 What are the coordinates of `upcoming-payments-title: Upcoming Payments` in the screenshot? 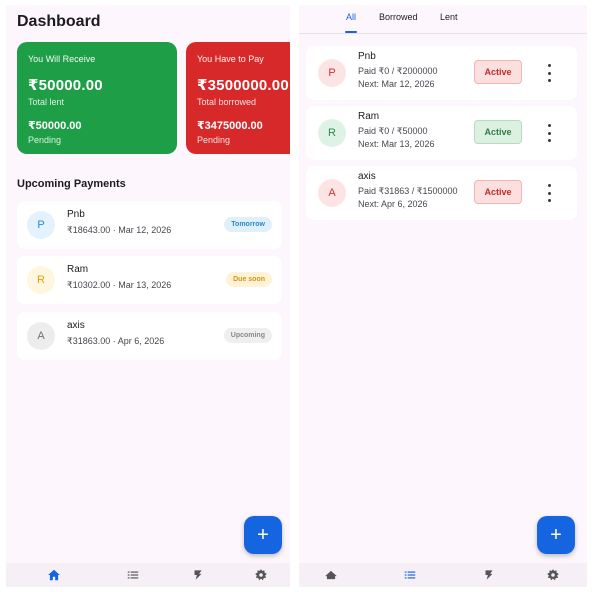 It's located at (71, 184).